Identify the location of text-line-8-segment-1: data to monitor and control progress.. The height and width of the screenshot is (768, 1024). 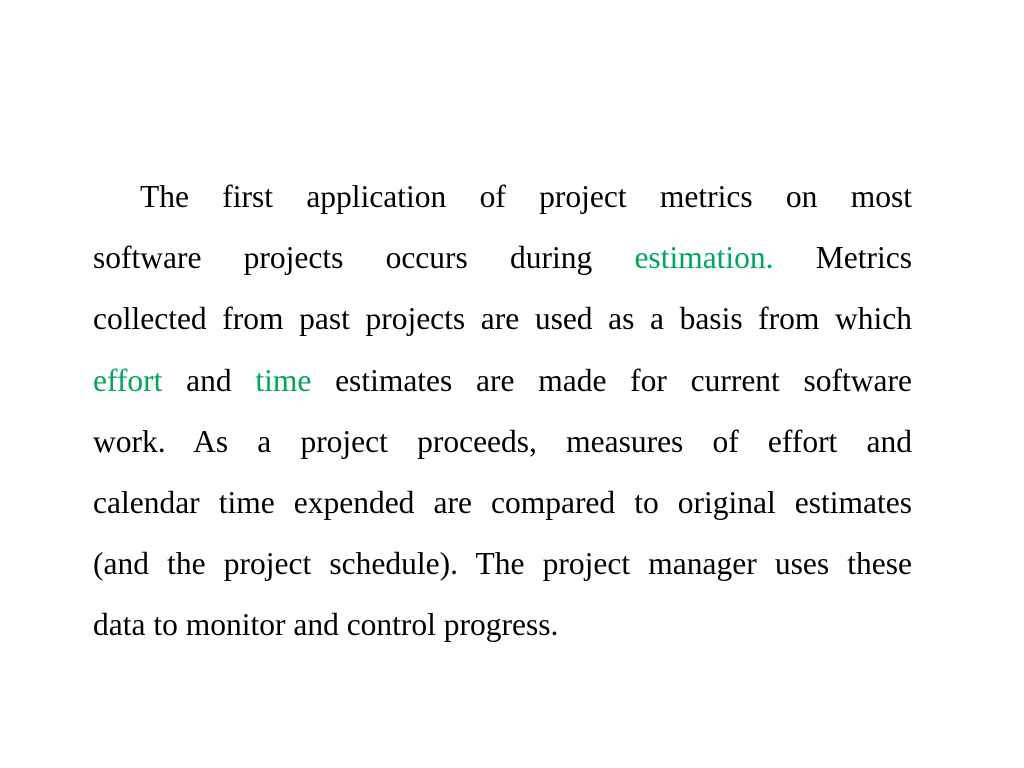
(326, 625).